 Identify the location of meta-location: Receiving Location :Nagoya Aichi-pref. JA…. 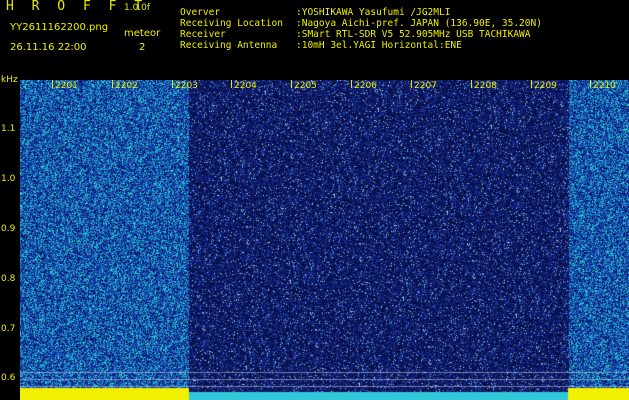
(361, 23).